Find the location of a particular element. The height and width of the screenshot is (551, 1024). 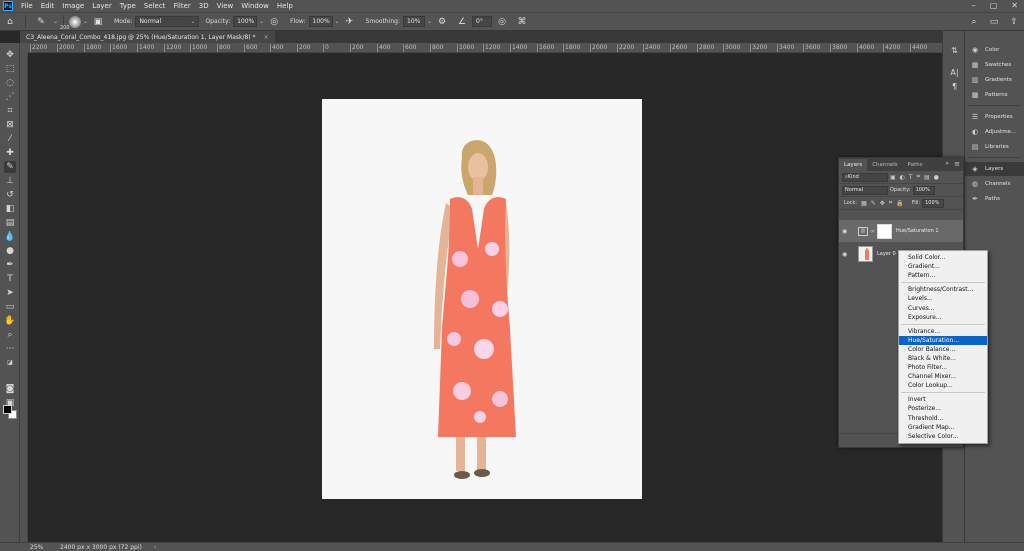

brush-settings-icon: ▣ is located at coordinates (98, 22).